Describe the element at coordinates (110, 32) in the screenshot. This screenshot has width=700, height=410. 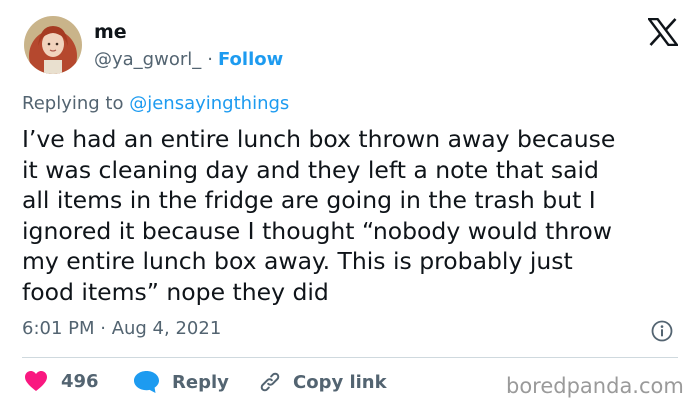
I see `author-name: me` at that location.